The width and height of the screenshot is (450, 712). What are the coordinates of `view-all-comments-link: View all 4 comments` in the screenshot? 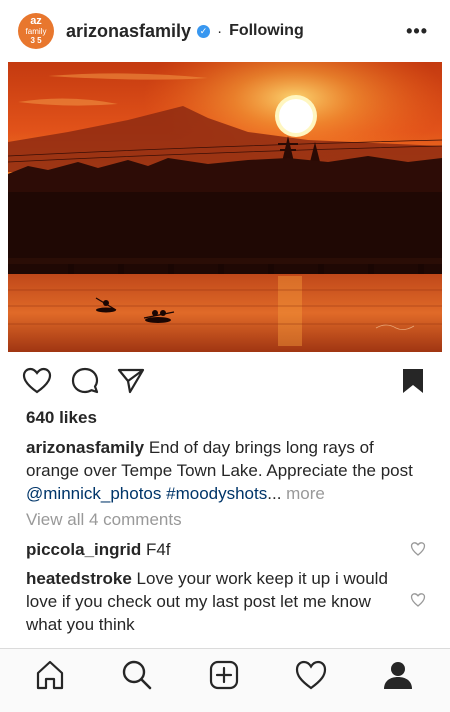 It's located at (104, 520).